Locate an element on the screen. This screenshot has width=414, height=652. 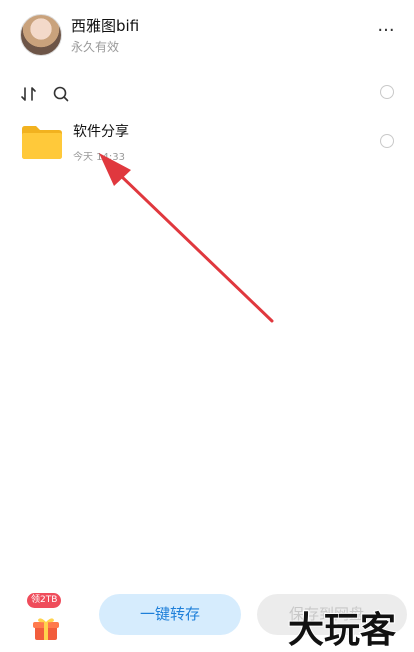
gift-box-icon is located at coordinates (46, 629).